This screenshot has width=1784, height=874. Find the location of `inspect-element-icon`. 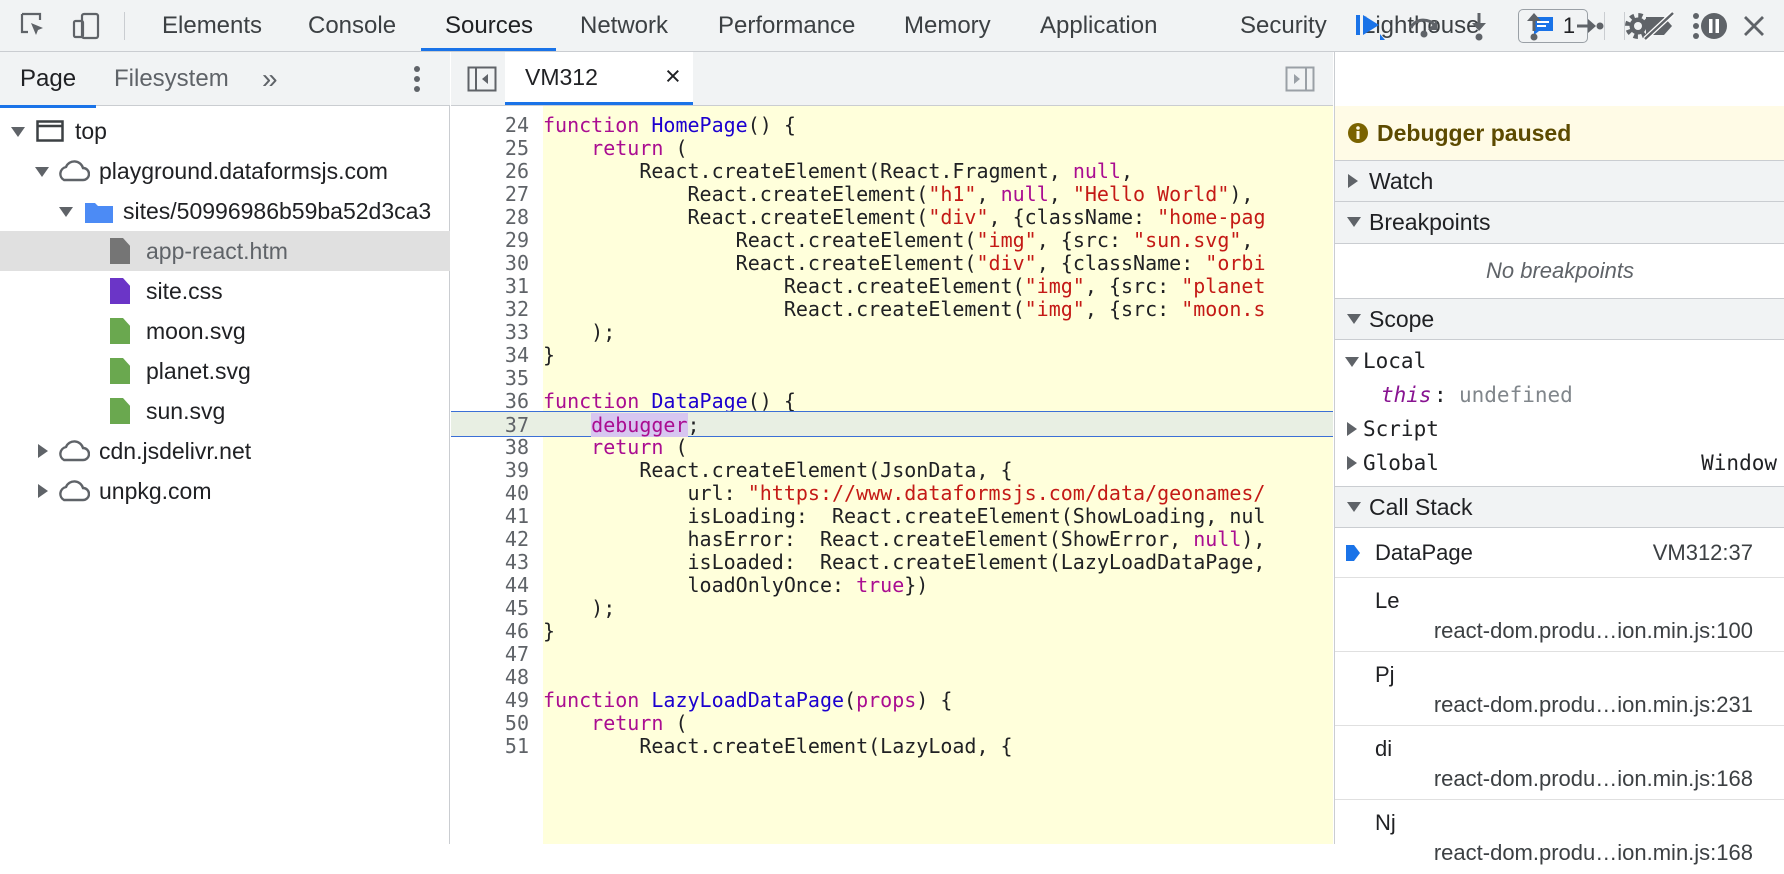

inspect-element-icon is located at coordinates (34, 26).